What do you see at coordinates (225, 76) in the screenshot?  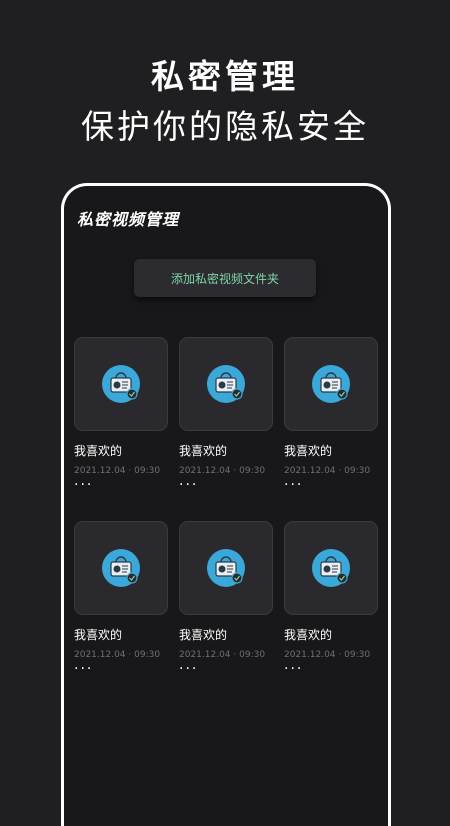 I see `promo-headline: 私密管理` at bounding box center [225, 76].